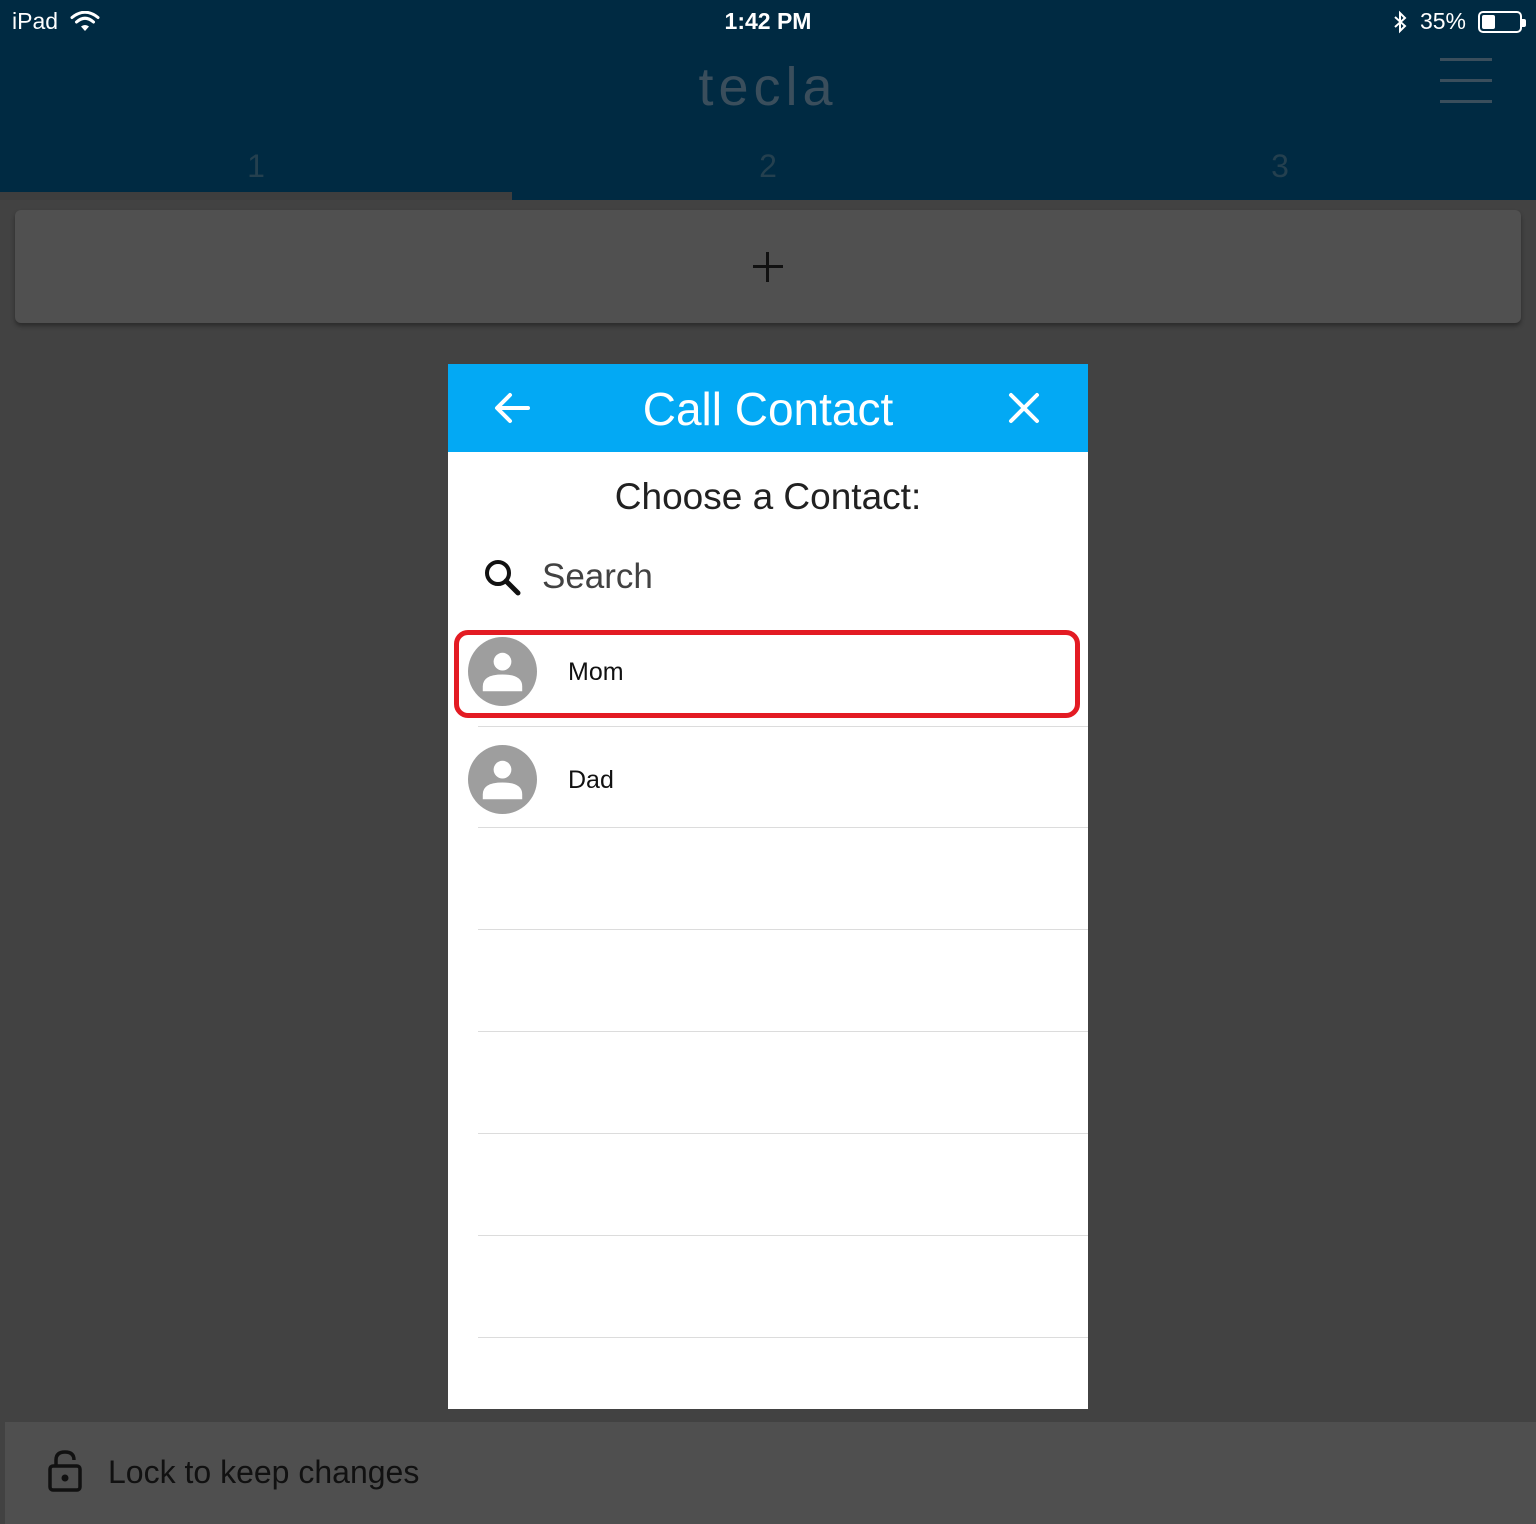 This screenshot has width=1536, height=1524. Describe the element at coordinates (503, 578) in the screenshot. I see `search-icon` at that location.